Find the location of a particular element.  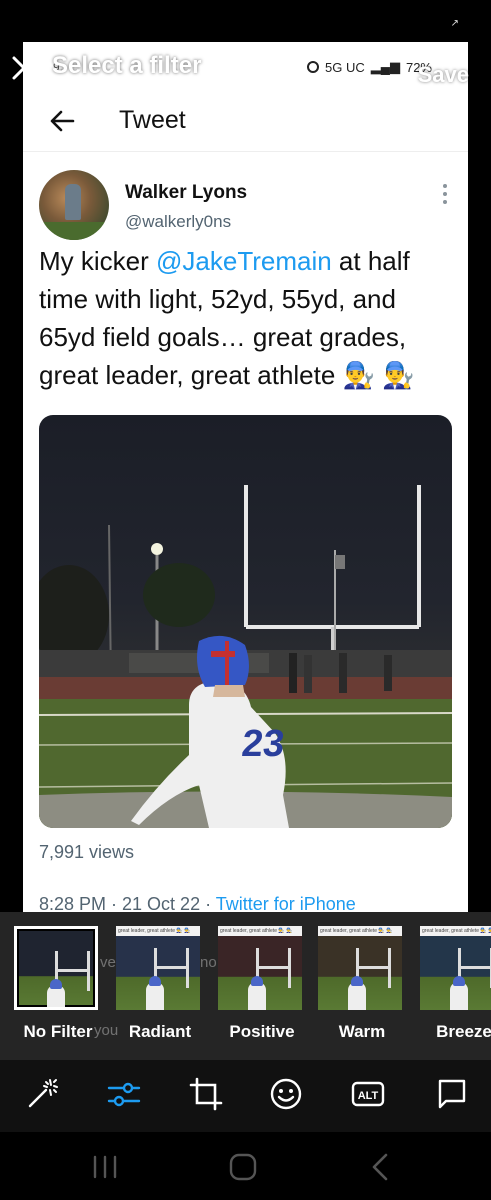

filter-no-filter: No Filter is located at coordinates (58, 984).